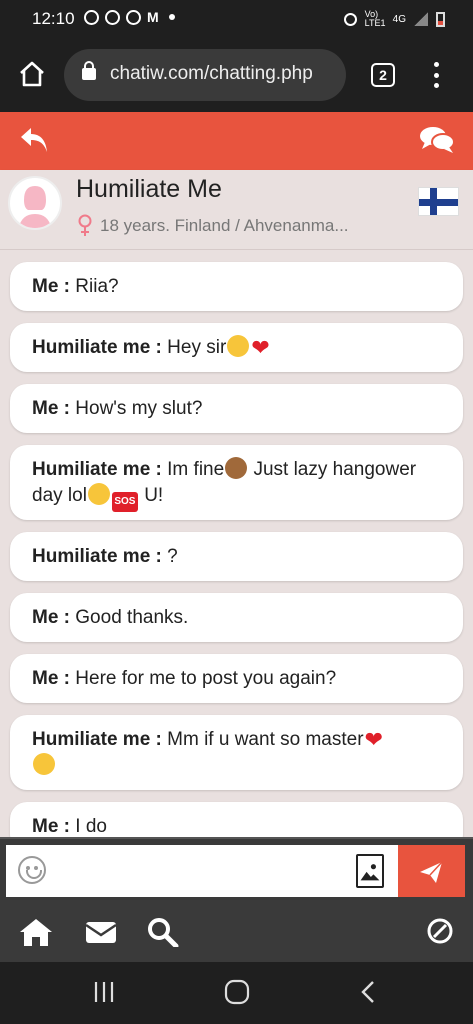  Describe the element at coordinates (171, 17) in the screenshot. I see `more-notifications-icon` at that location.